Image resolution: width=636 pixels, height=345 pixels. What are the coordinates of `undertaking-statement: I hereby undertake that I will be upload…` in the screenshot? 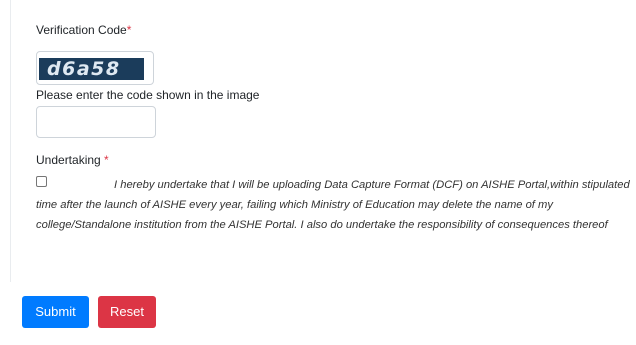 It's located at (333, 205).